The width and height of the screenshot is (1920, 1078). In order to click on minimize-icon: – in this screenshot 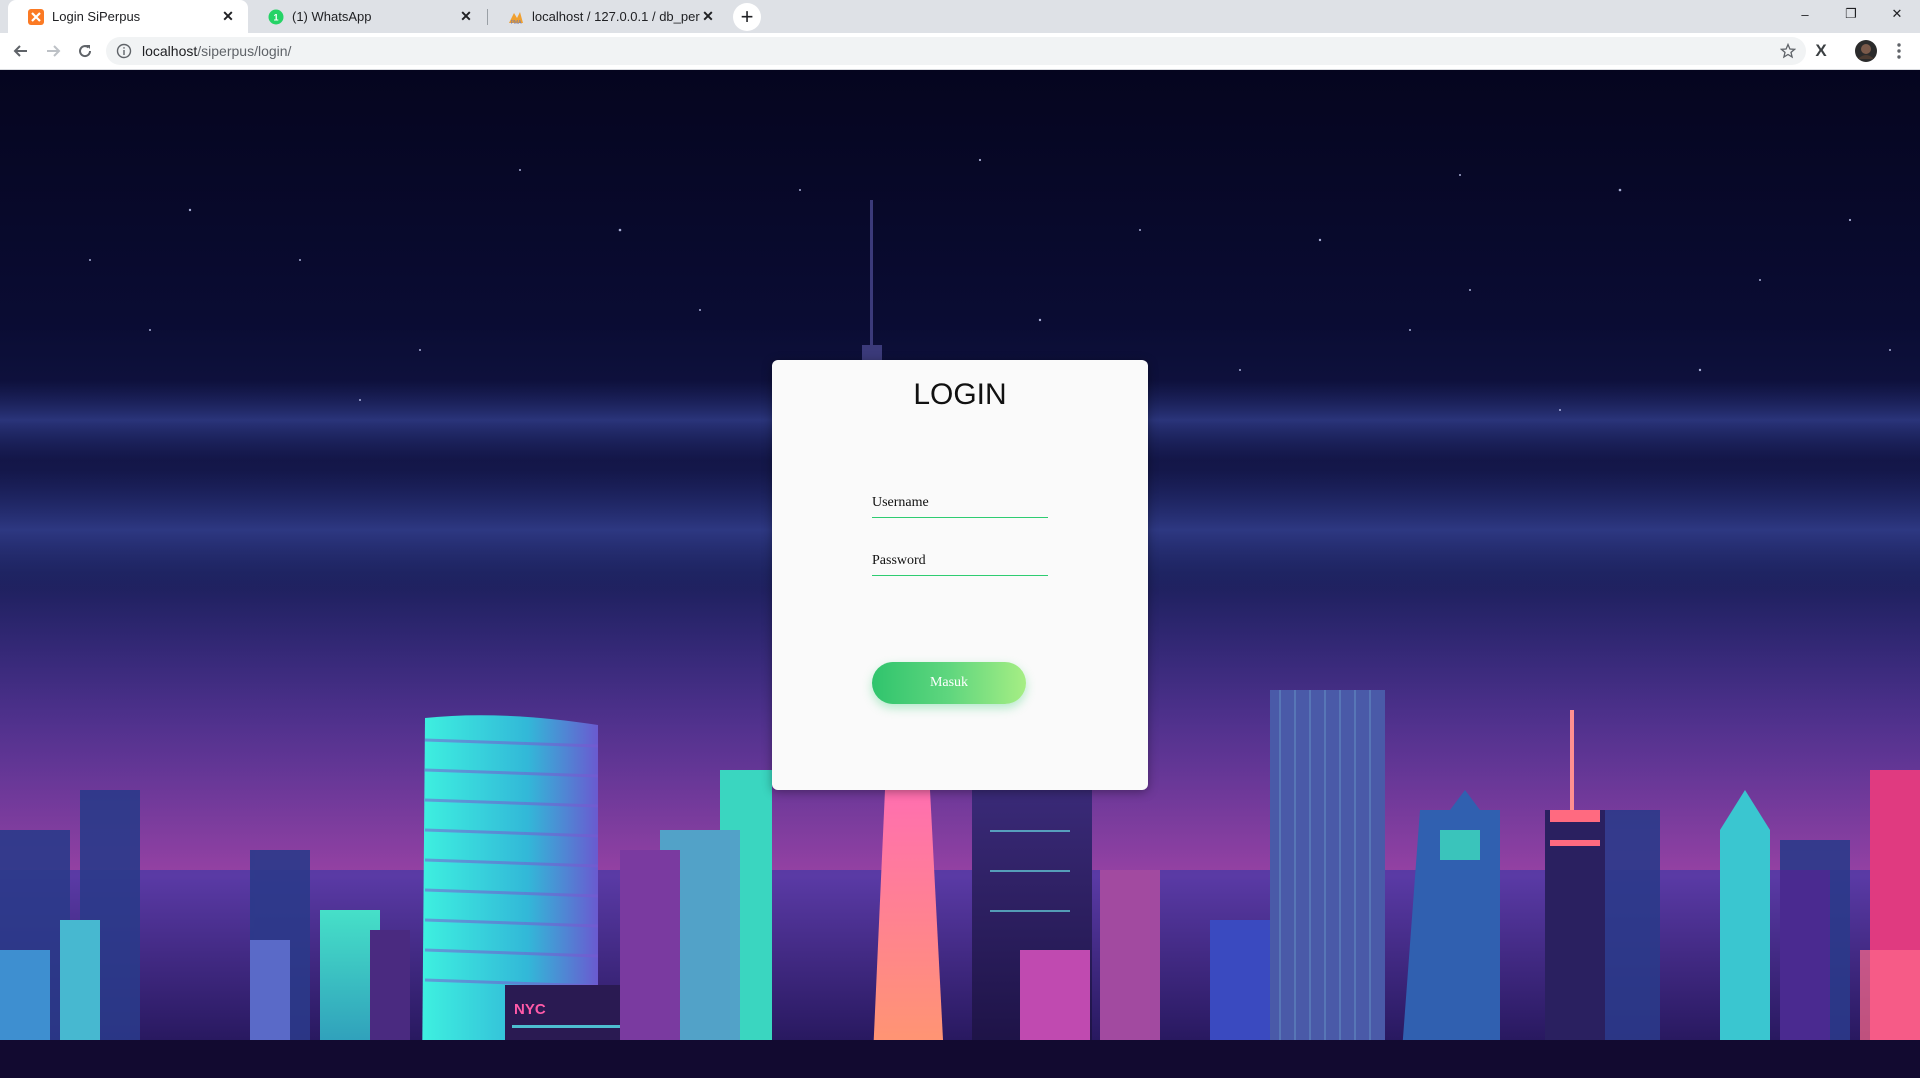, I will do `click(1805, 14)`.